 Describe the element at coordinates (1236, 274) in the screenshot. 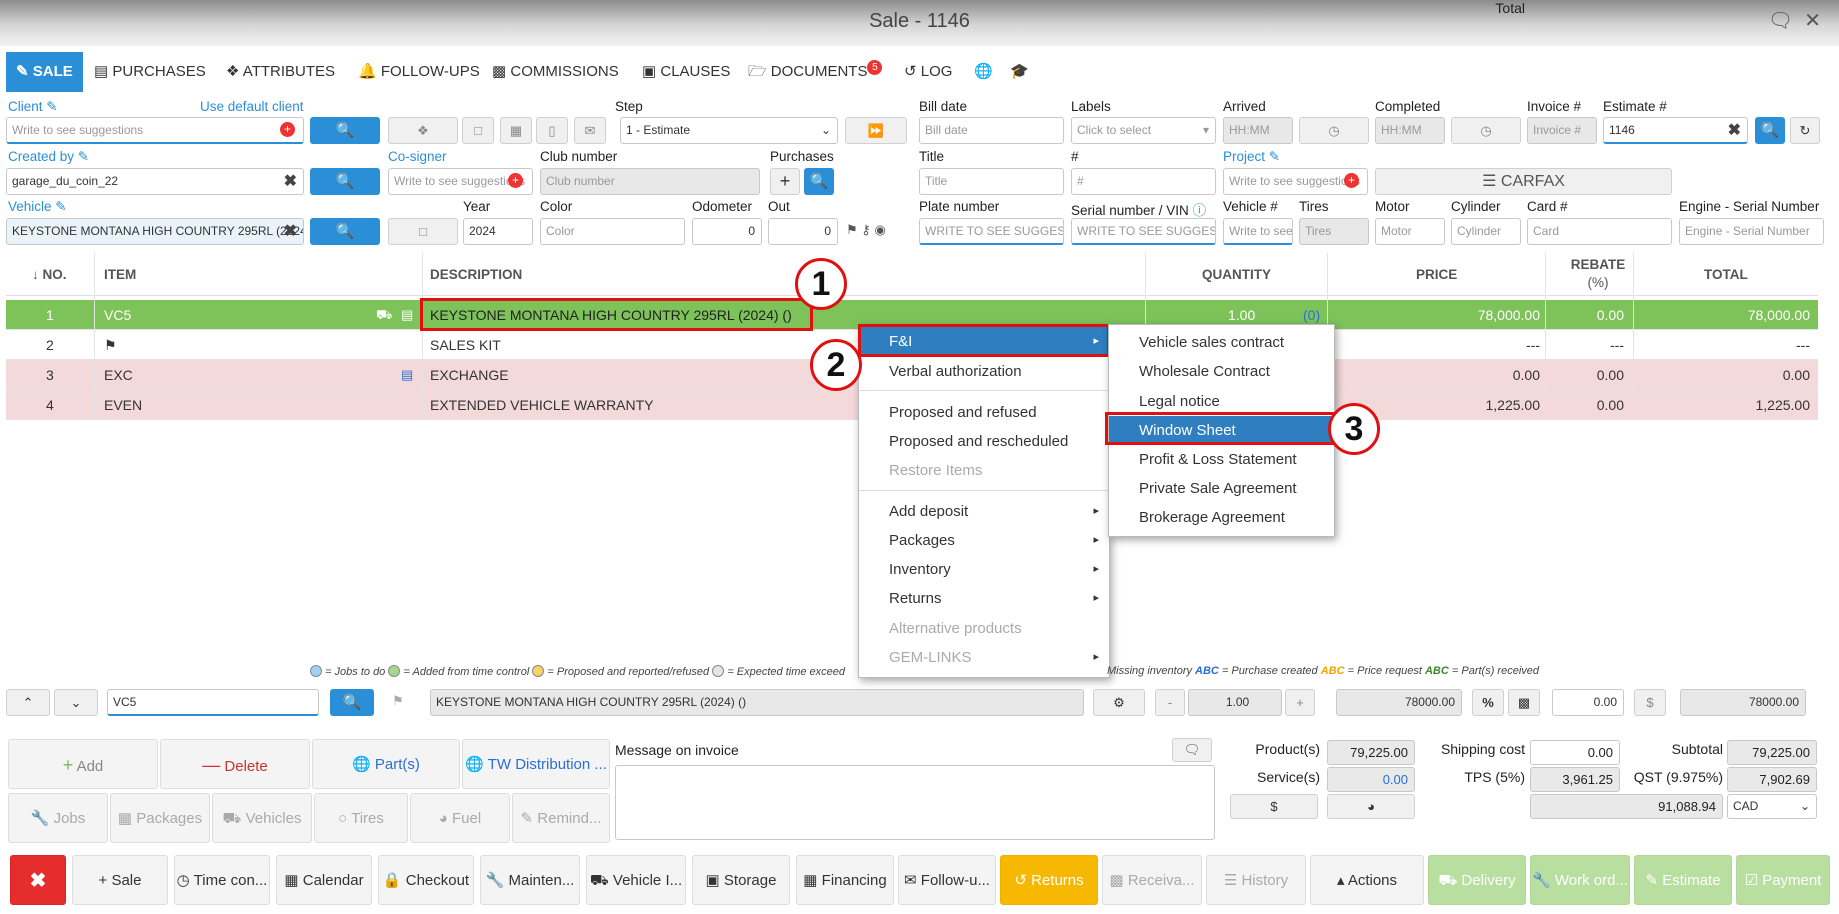

I see `col-quantity: QUANTITY` at that location.